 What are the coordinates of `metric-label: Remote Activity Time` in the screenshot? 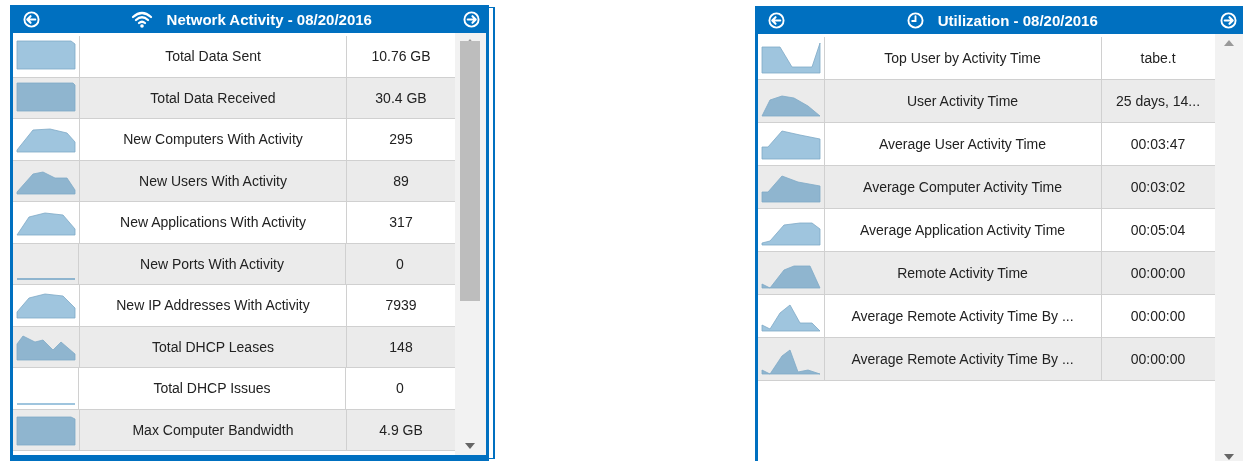 It's located at (963, 273).